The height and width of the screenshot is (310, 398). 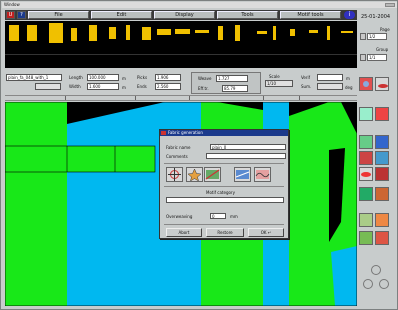 What do you see at coordinates (382, 194) in the screenshot?
I see `layer-icon` at bounding box center [382, 194].